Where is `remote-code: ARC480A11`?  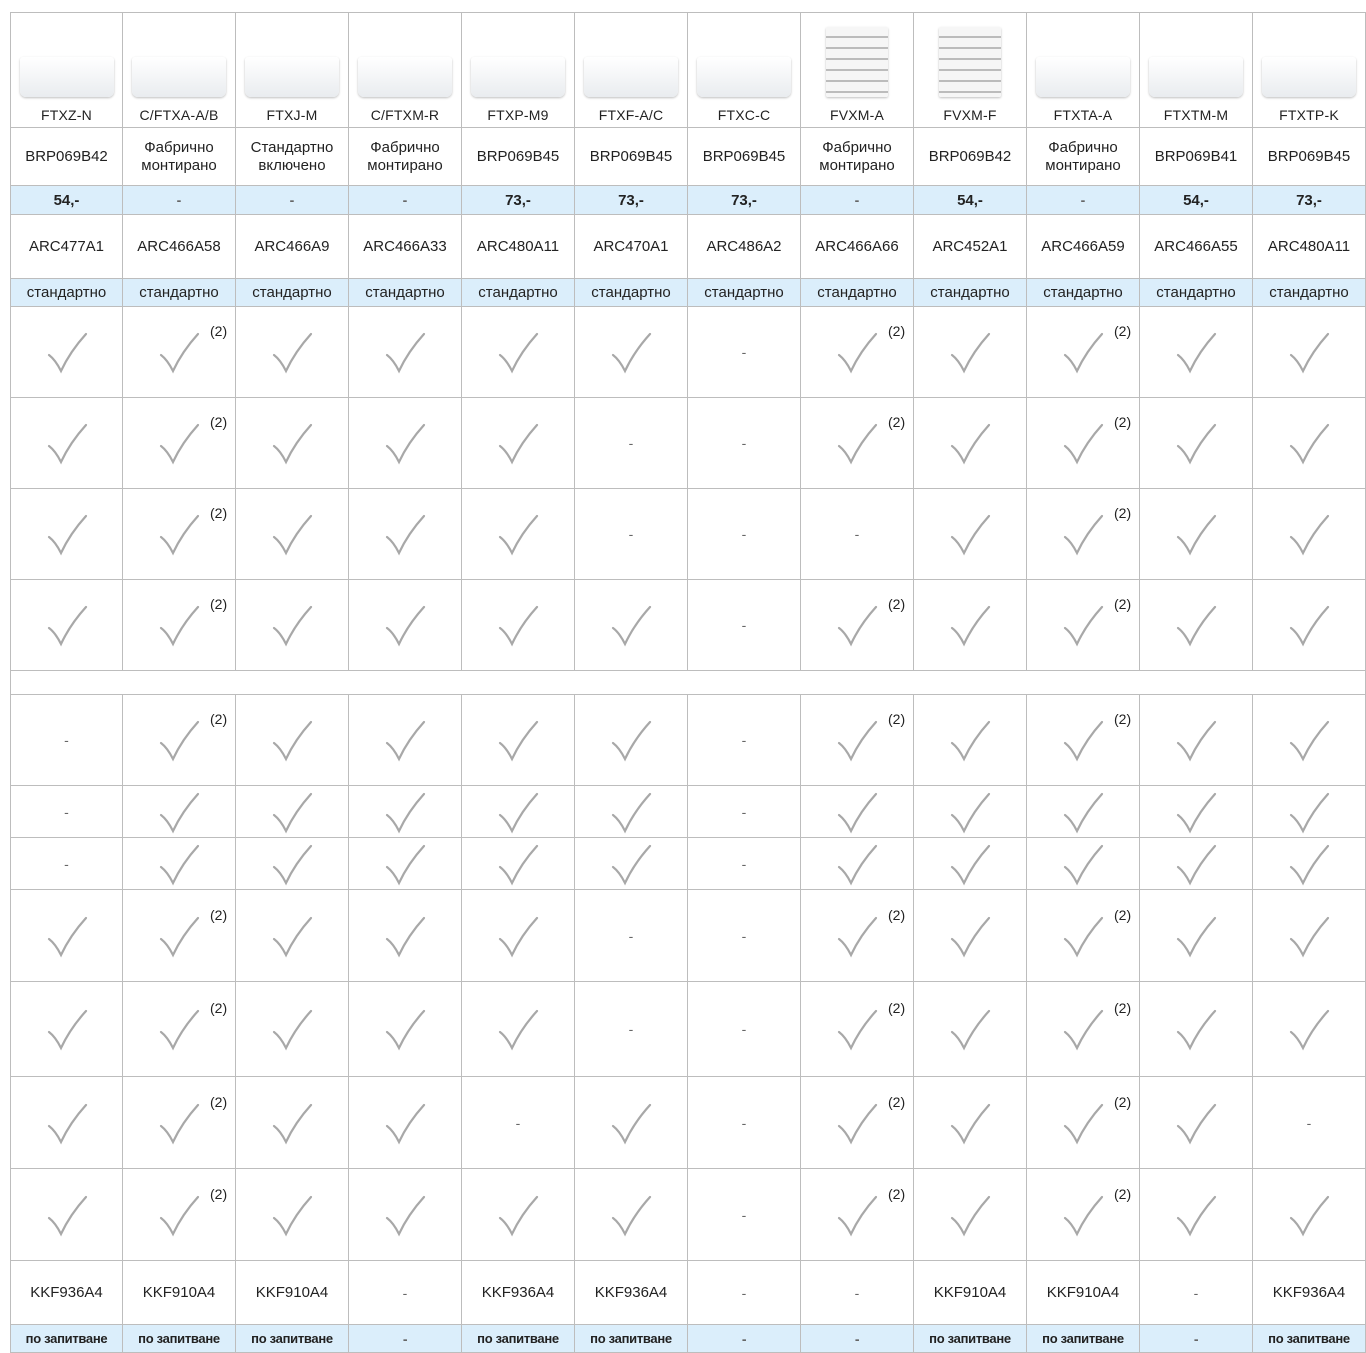
remote-code: ARC480A11 is located at coordinates (518, 246).